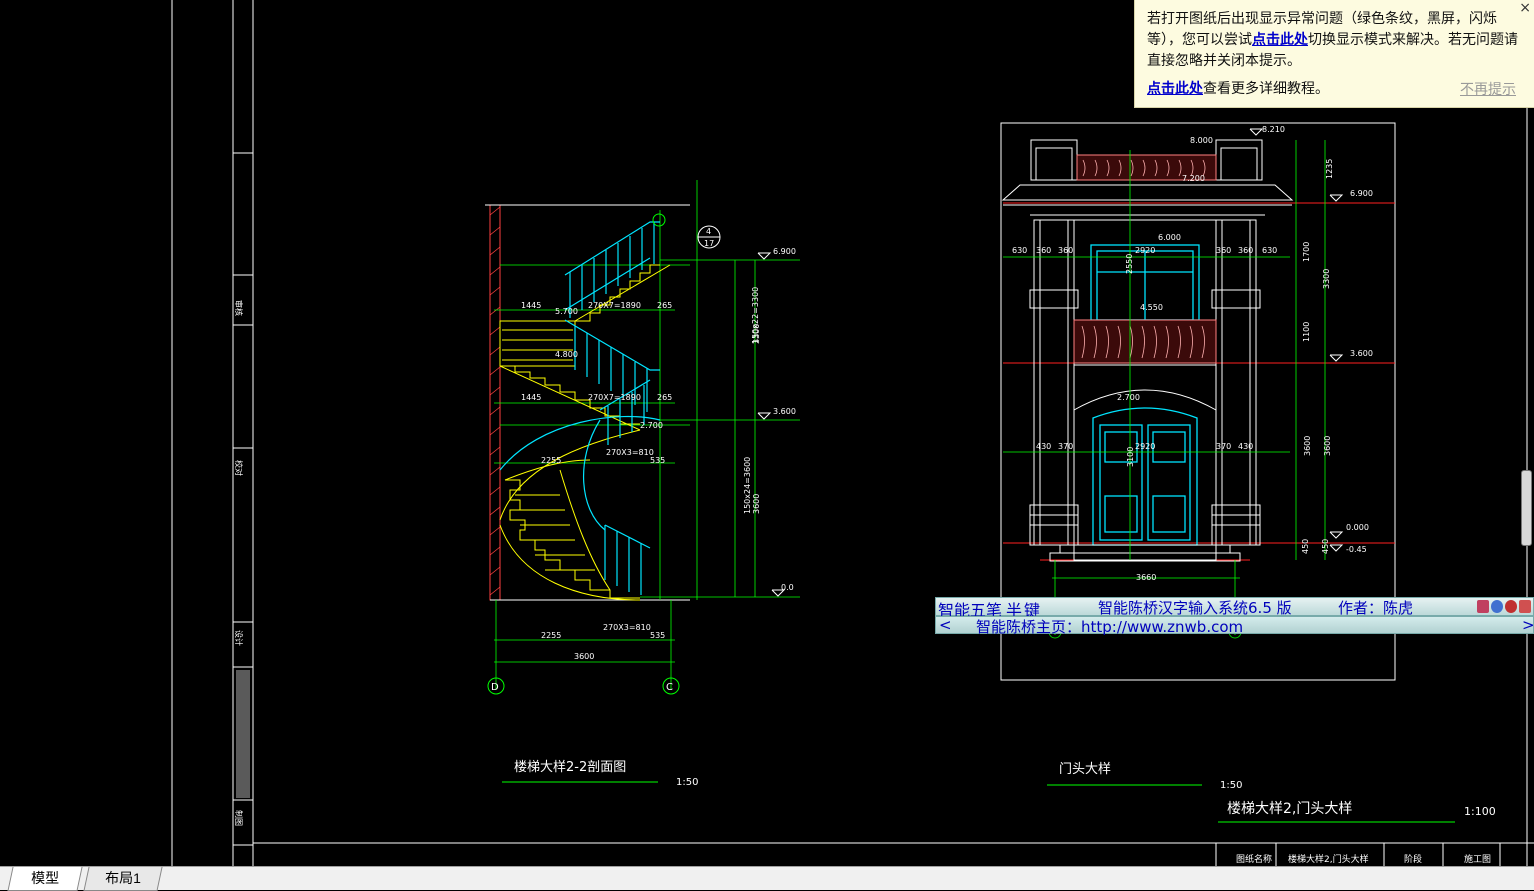  I want to click on d265a: 265, so click(664, 305).